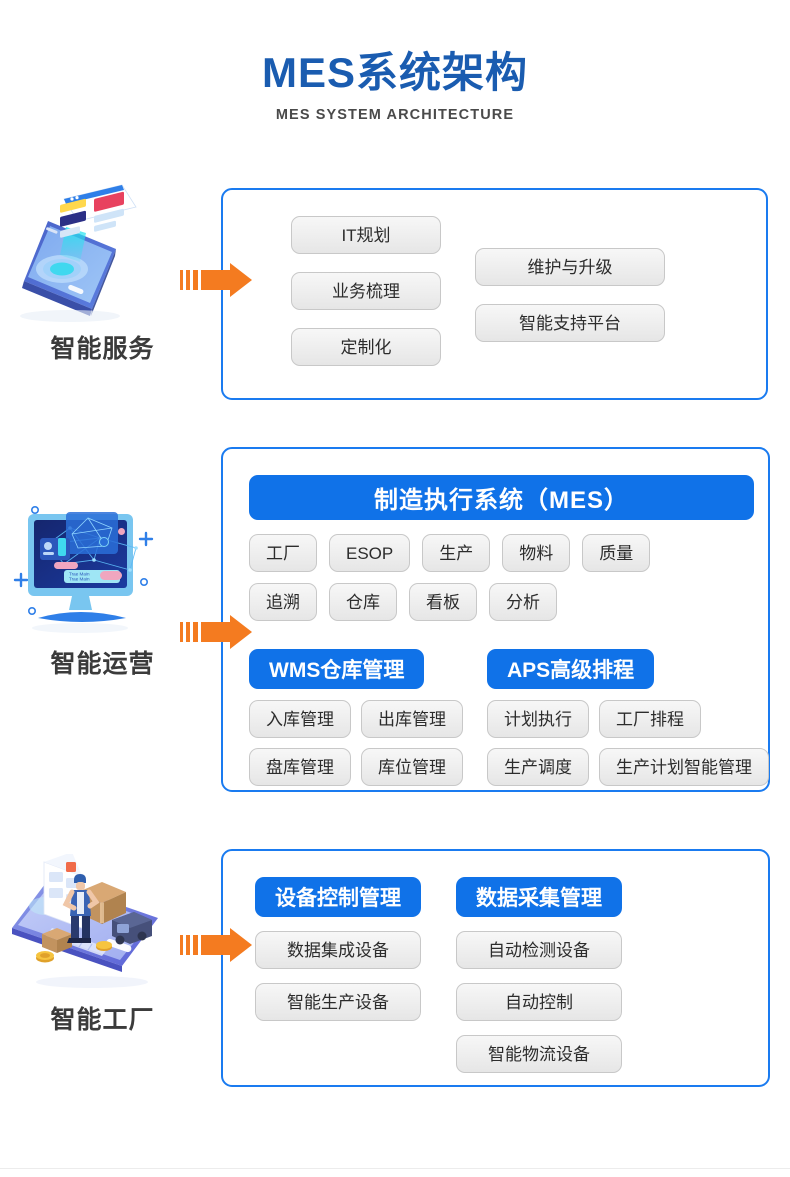  I want to click on wms-title-bar: WMS仓库管理, so click(337, 669).